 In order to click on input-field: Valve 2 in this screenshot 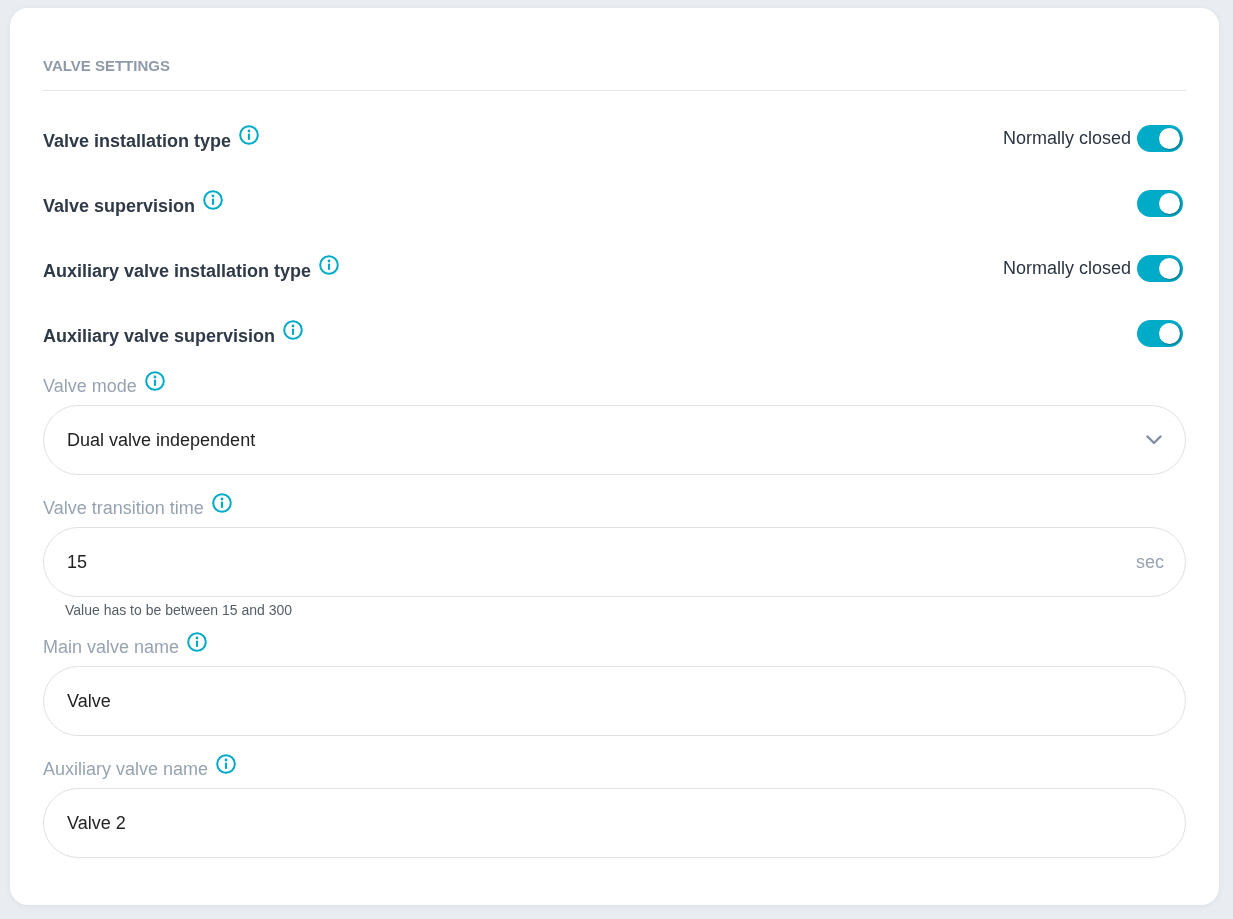, I will do `click(614, 823)`.